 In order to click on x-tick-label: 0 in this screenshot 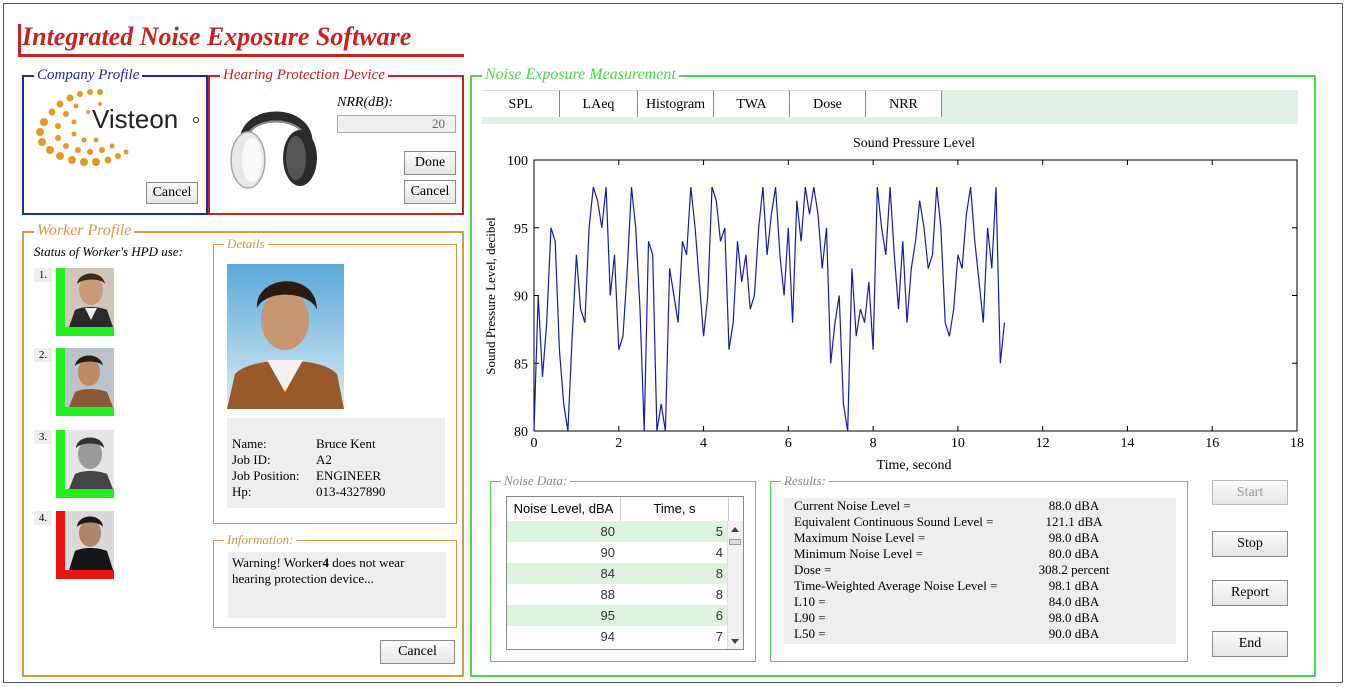, I will do `click(534, 443)`.